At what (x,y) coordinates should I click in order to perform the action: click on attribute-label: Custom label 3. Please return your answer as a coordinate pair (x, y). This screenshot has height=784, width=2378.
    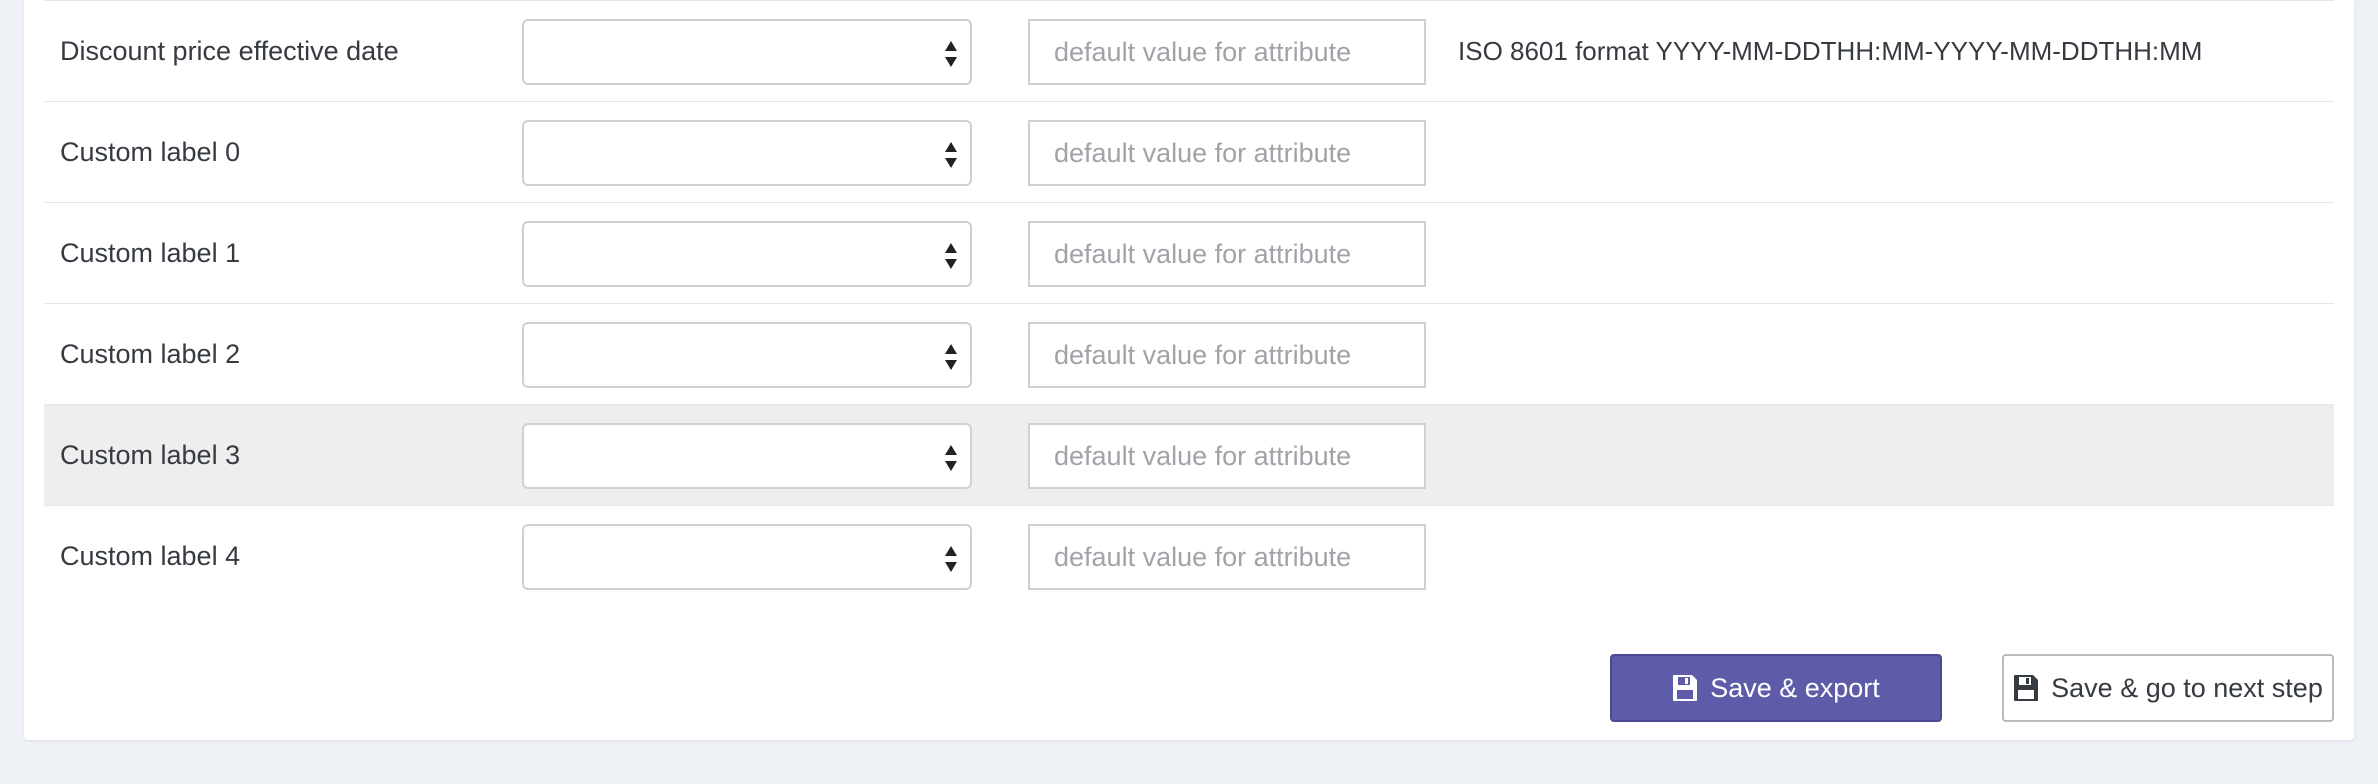
    Looking at the image, I should click on (150, 455).